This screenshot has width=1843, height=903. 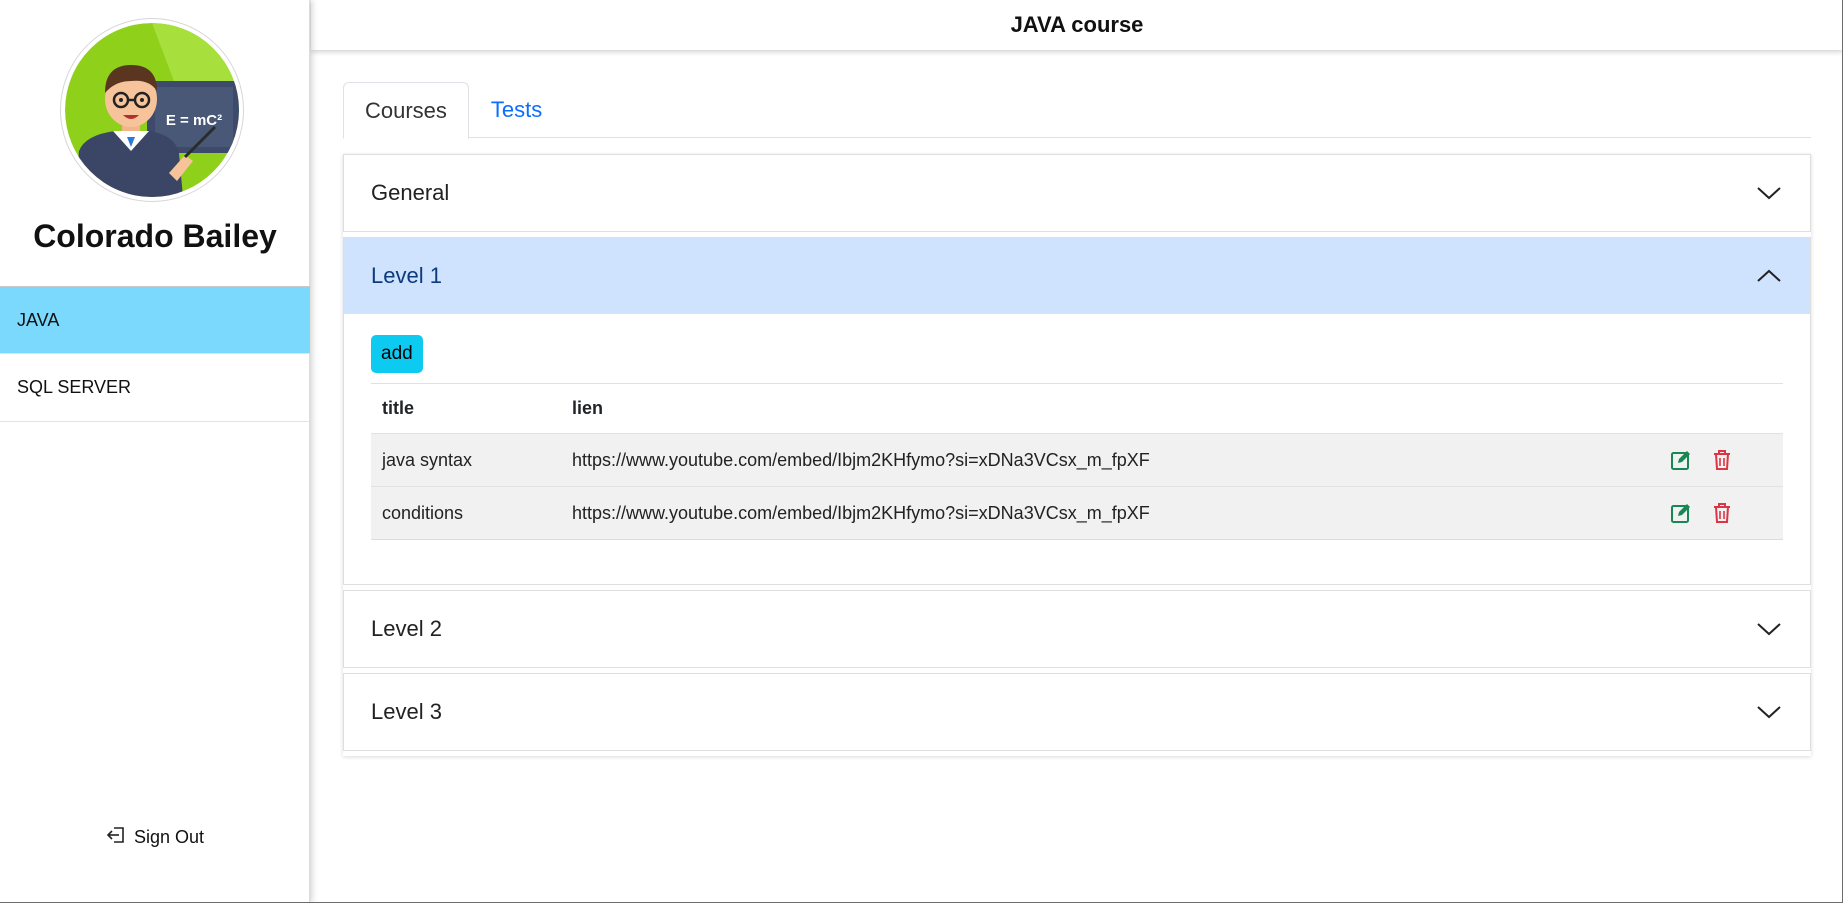 I want to click on accordion-header-level-2: Level 2, so click(x=1077, y=629).